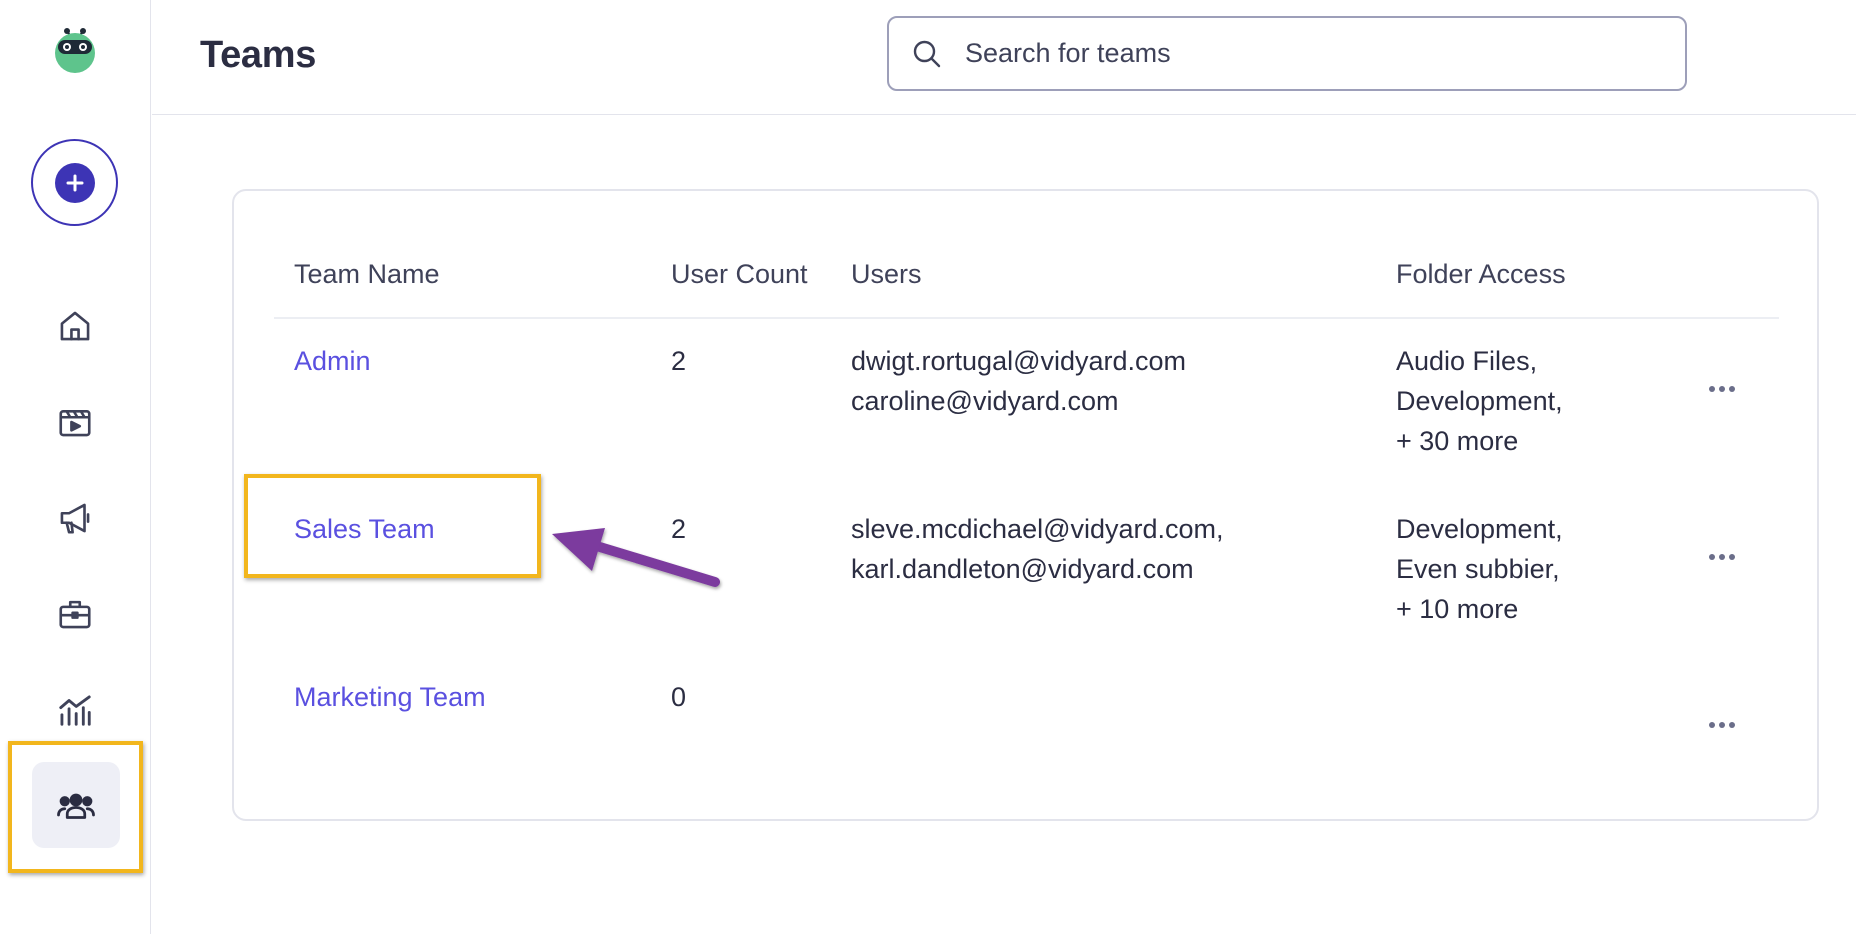 The height and width of the screenshot is (934, 1856). I want to click on folder-access-list: Development, Even subbier, + 10 more, so click(1479, 569).